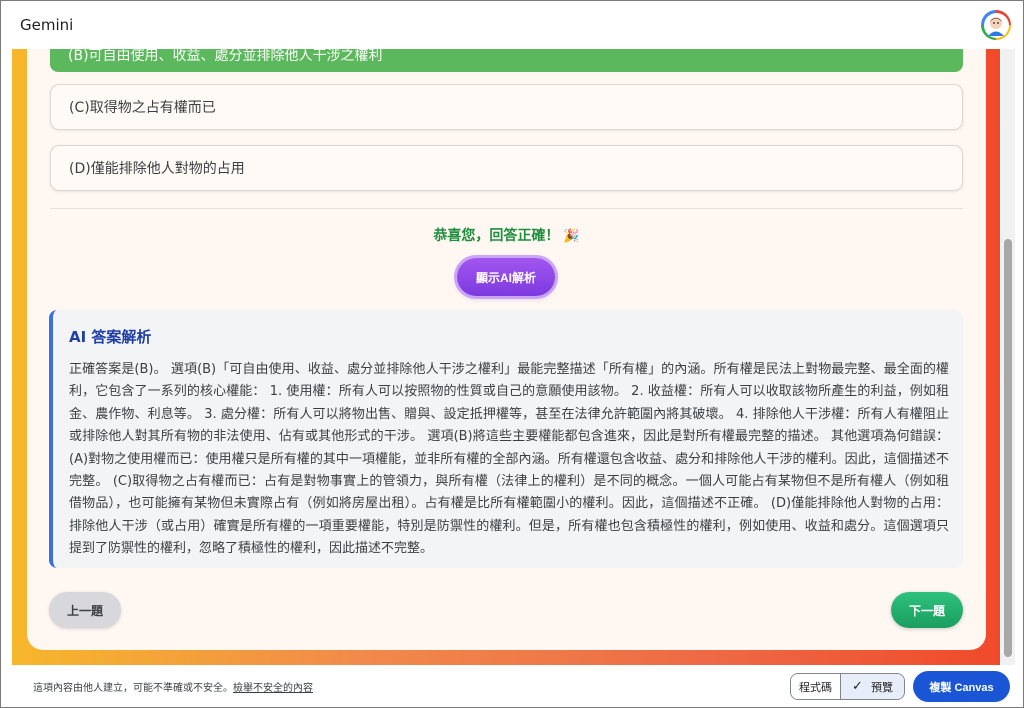 Image resolution: width=1024 pixels, height=708 pixels. I want to click on option-c: (C)取得物之占有權而已, so click(506, 107).